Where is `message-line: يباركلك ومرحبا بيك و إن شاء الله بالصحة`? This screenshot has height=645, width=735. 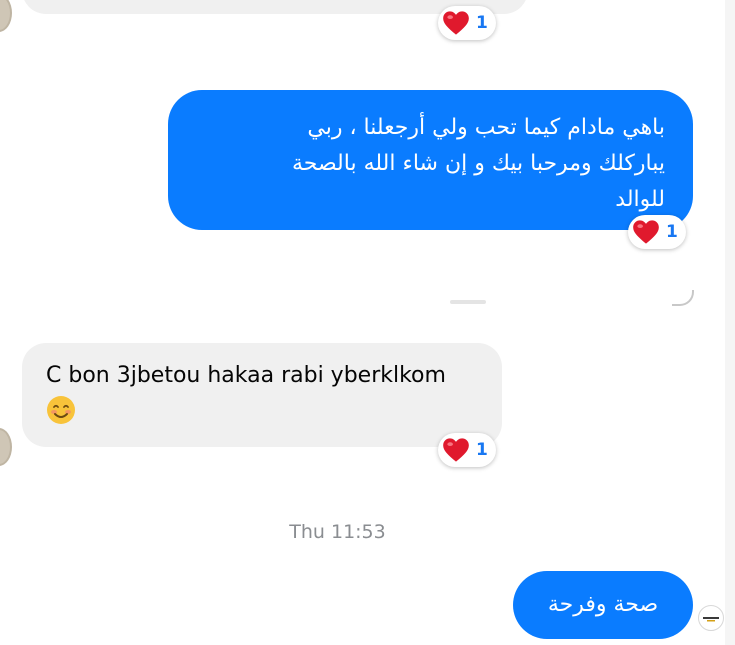 message-line: يباركلك ومرحبا بيك و إن شاء الله بالصحة is located at coordinates (478, 163).